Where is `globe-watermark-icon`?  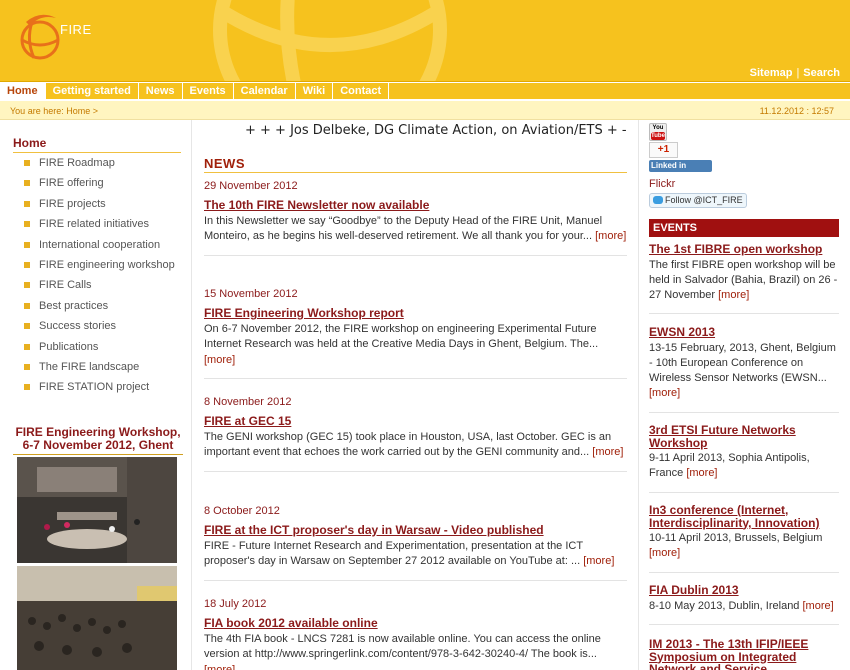 globe-watermark-icon is located at coordinates (330, 40).